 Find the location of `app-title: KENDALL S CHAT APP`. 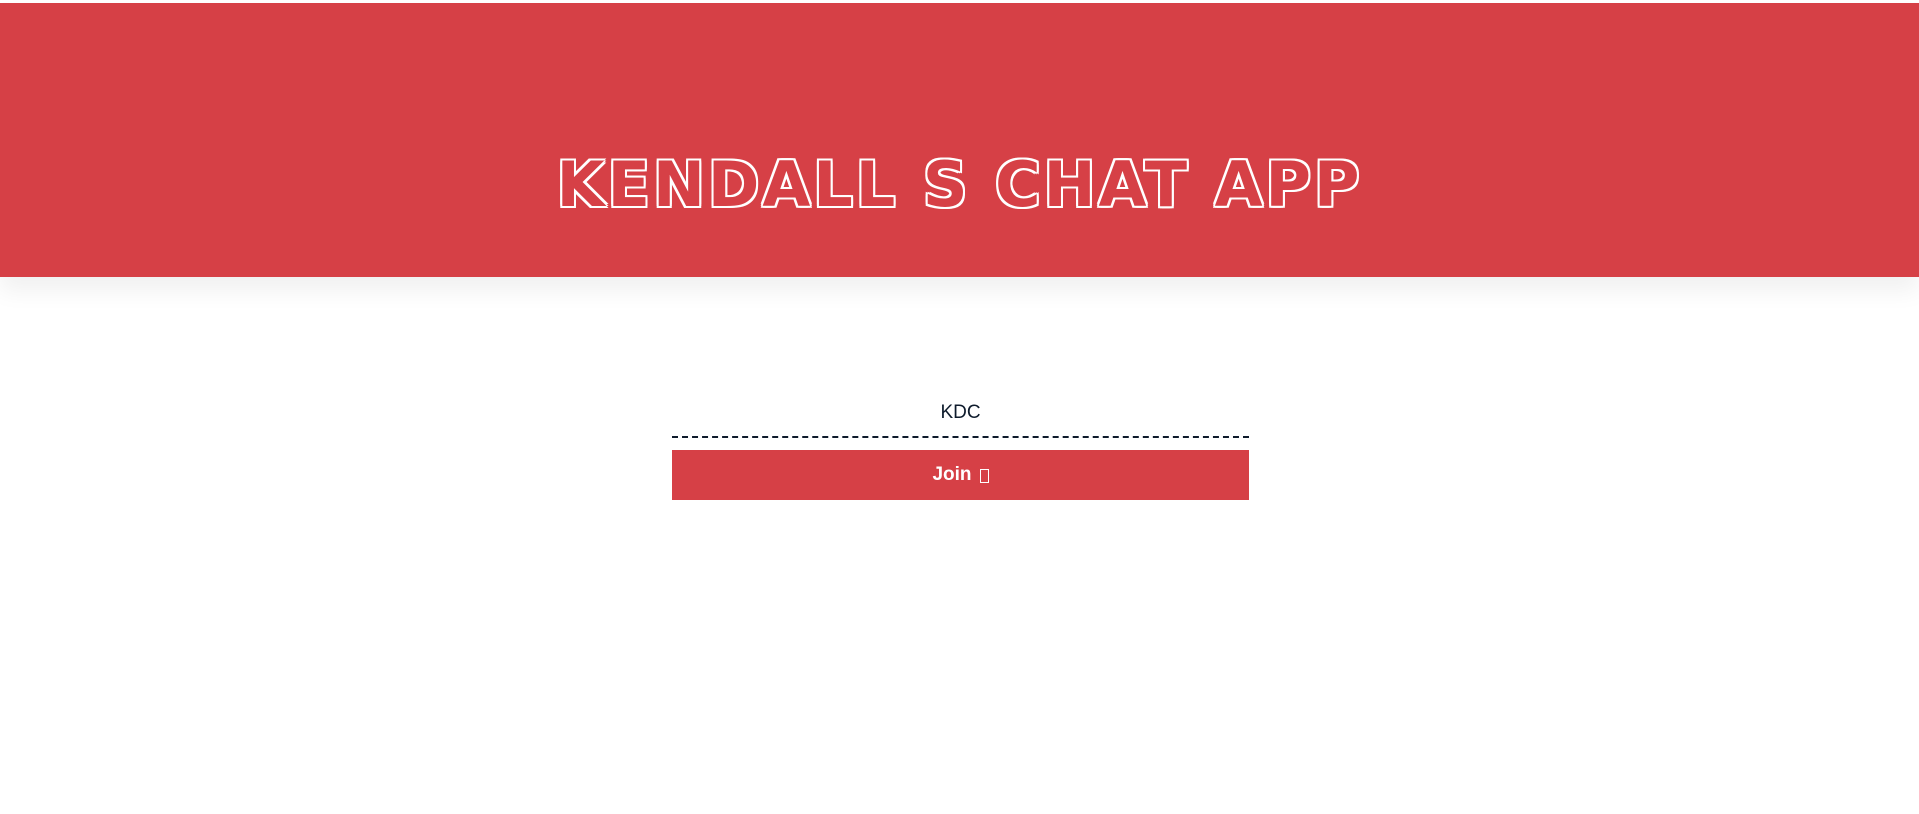

app-title: KENDALL S CHAT APP is located at coordinates (959, 184).